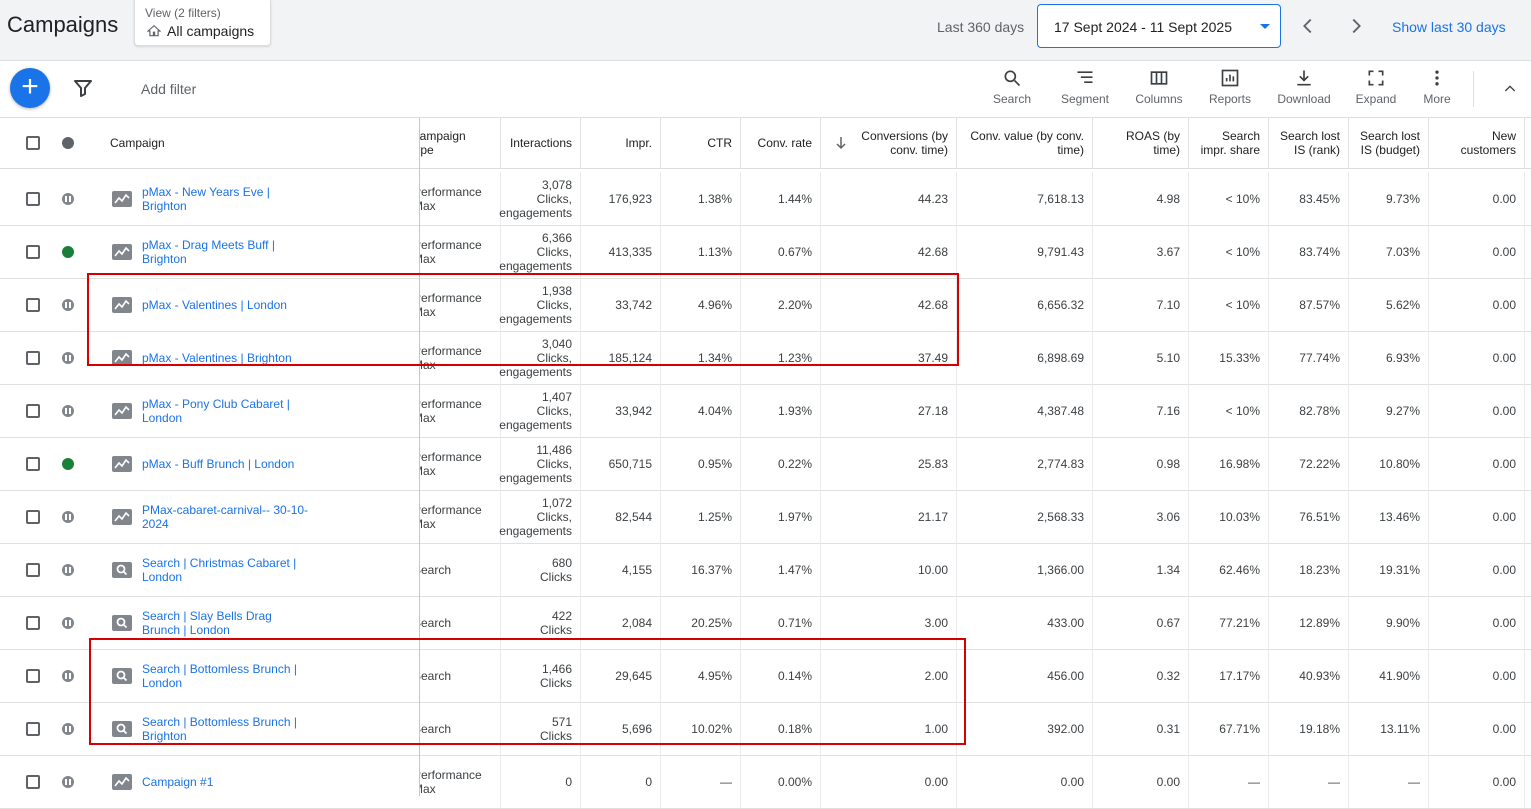 This screenshot has height=809, width=1531. Describe the element at coordinates (451, 357) in the screenshot. I see `cell-campaign-type-value: Performance Max` at that location.